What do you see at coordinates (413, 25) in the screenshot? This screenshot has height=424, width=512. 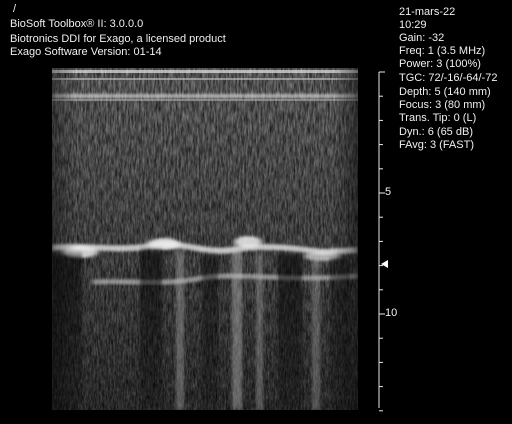 I see `exam-time: 10:29` at bounding box center [413, 25].